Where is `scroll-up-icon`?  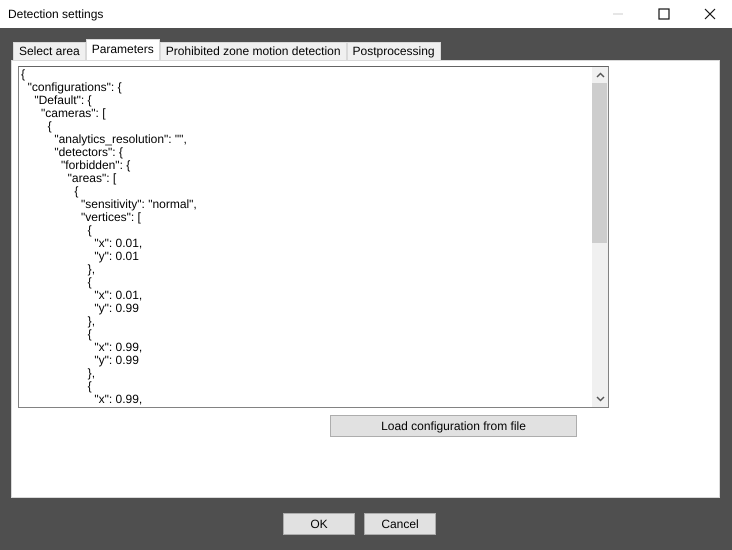
scroll-up-icon is located at coordinates (600, 75).